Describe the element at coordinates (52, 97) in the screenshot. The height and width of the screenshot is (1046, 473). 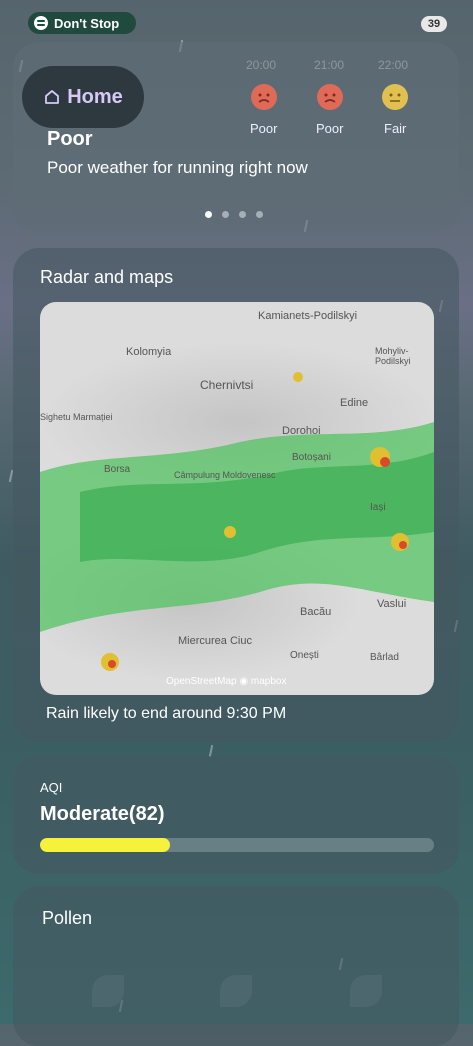
I see `home-icon` at that location.